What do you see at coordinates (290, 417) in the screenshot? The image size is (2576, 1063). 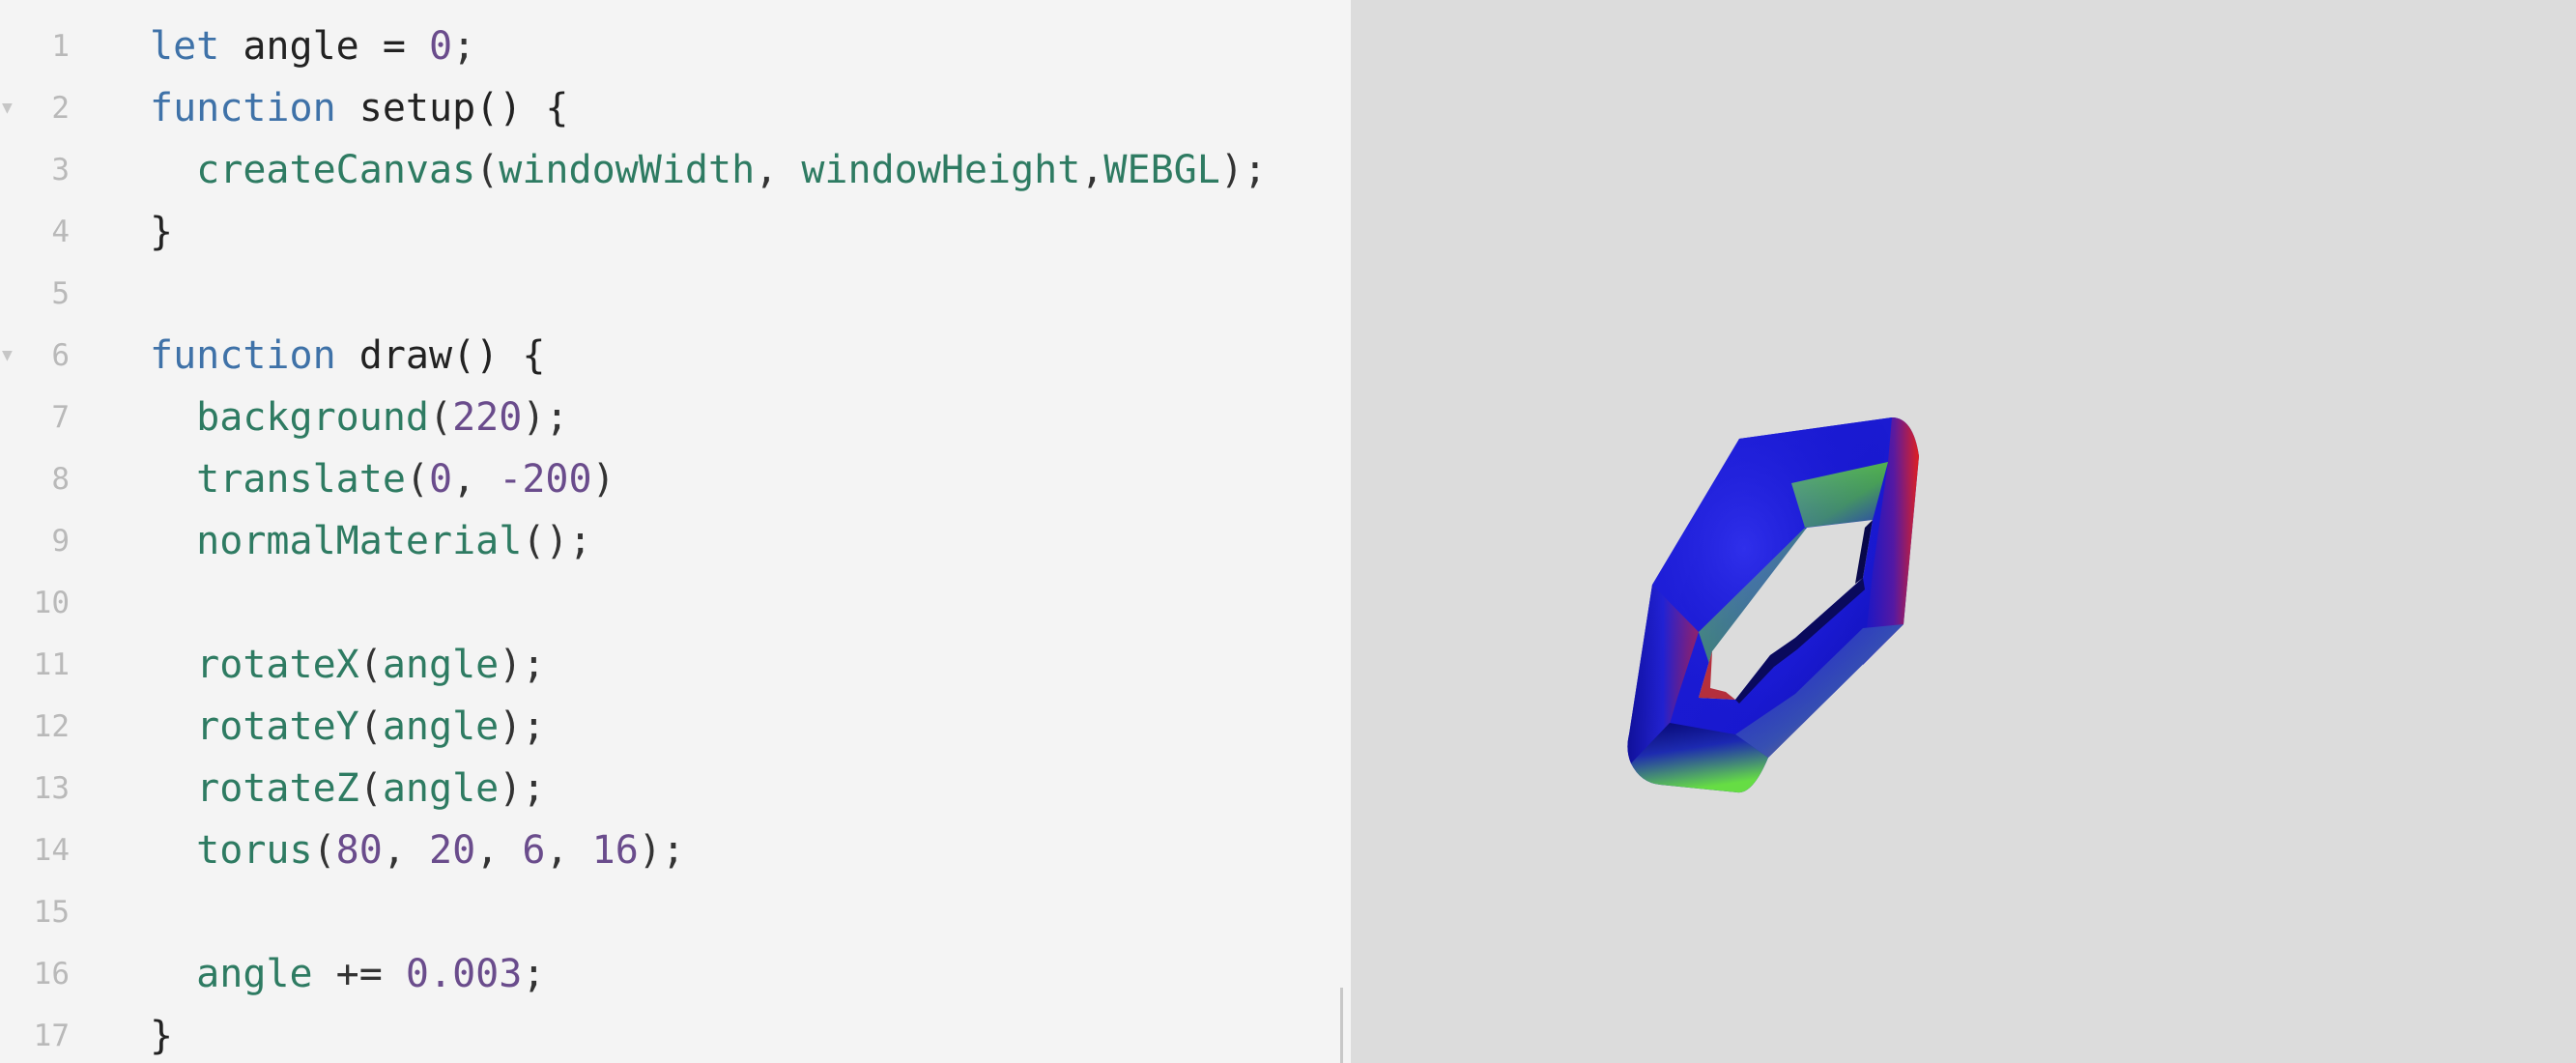 I see `code-token: background` at bounding box center [290, 417].